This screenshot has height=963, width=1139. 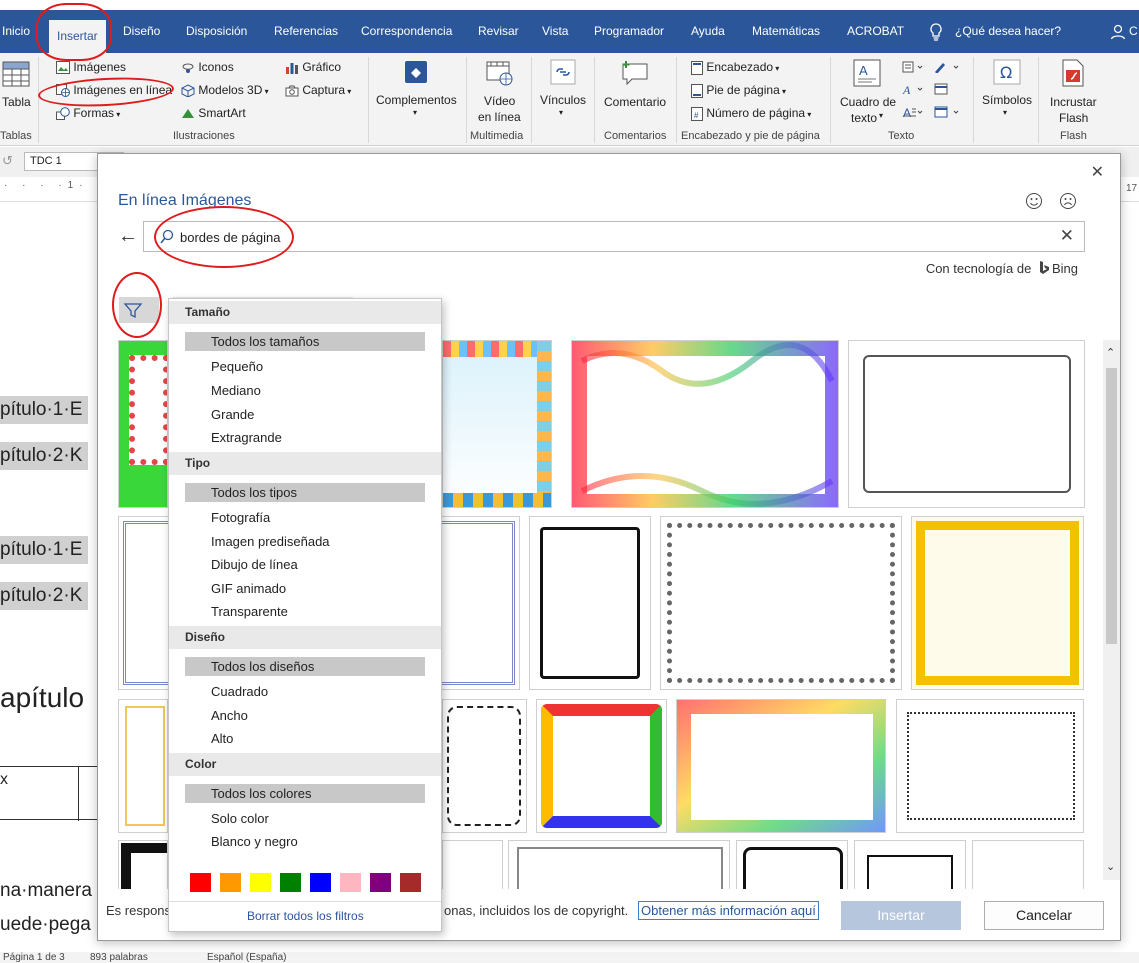 What do you see at coordinates (406, 31) in the screenshot?
I see `tab-correspondencia: Correspondencia` at bounding box center [406, 31].